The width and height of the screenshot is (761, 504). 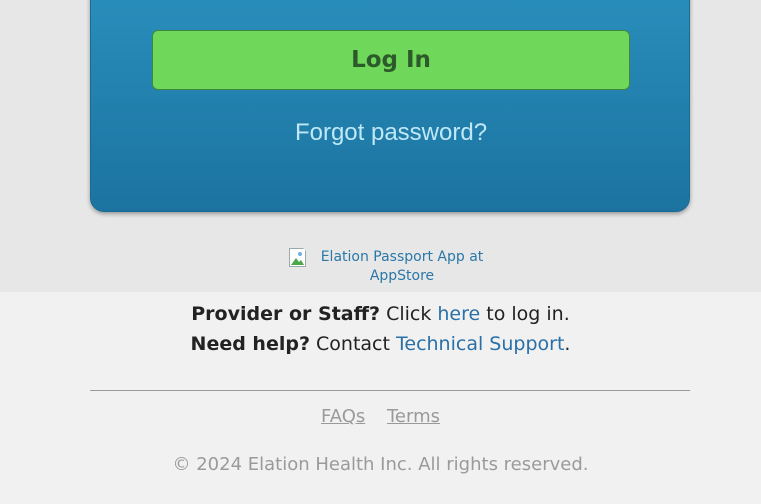 I want to click on provider-suffix-text: to log in., so click(x=528, y=314).